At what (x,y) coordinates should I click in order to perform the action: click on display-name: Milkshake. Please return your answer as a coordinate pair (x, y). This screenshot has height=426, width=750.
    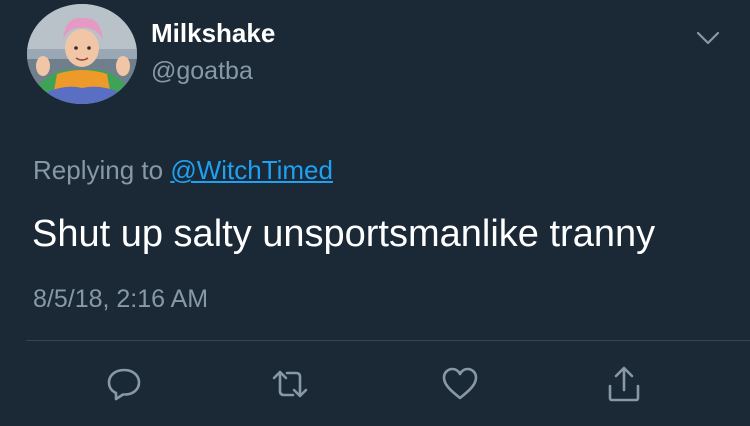
    Looking at the image, I should click on (213, 33).